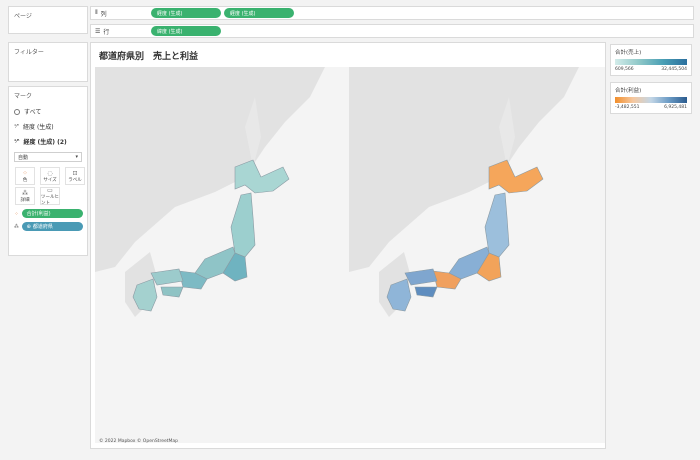  What do you see at coordinates (675, 107) in the screenshot?
I see `profit-legend-max: 6,925,481` at bounding box center [675, 107].